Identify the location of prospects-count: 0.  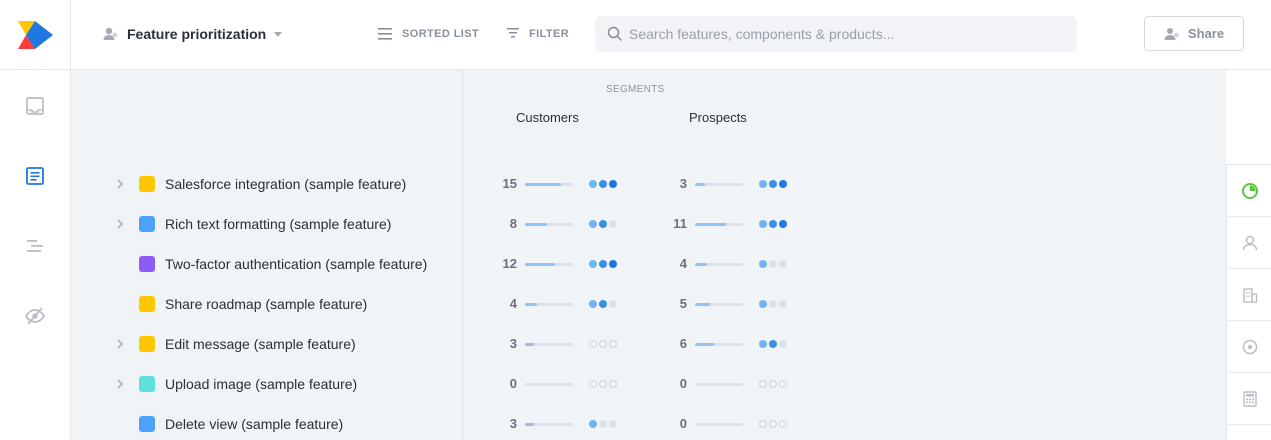
(683, 383).